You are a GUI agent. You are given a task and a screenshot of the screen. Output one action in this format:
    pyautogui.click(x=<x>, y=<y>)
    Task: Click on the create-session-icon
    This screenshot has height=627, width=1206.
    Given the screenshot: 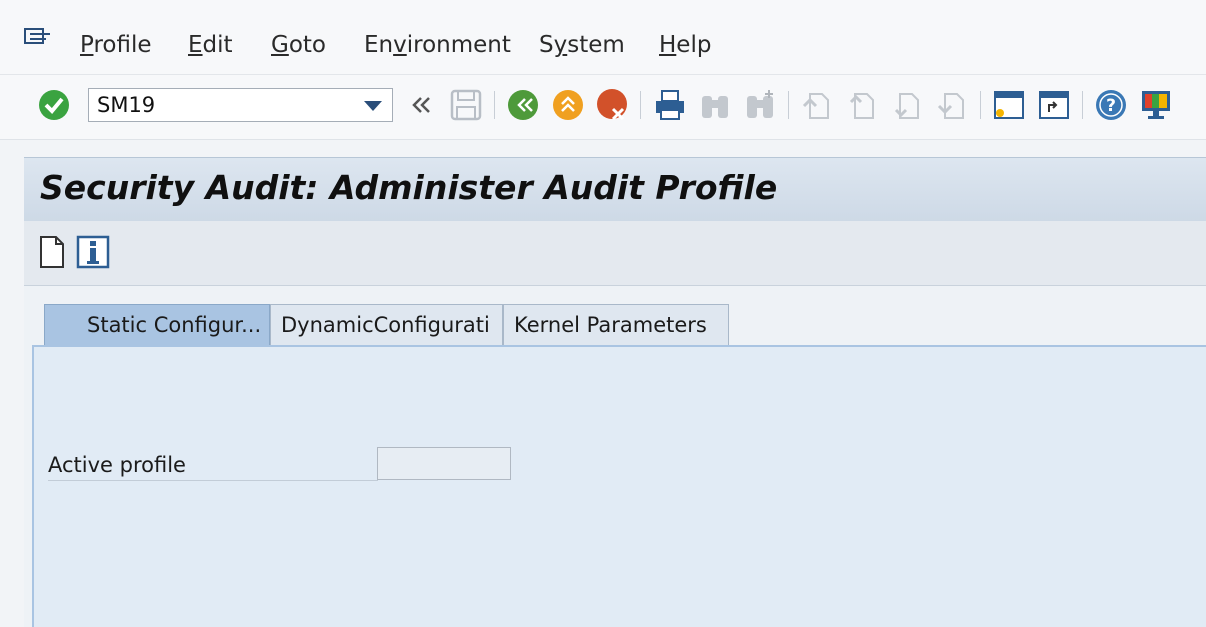 What is the action you would take?
    pyautogui.click(x=1009, y=105)
    